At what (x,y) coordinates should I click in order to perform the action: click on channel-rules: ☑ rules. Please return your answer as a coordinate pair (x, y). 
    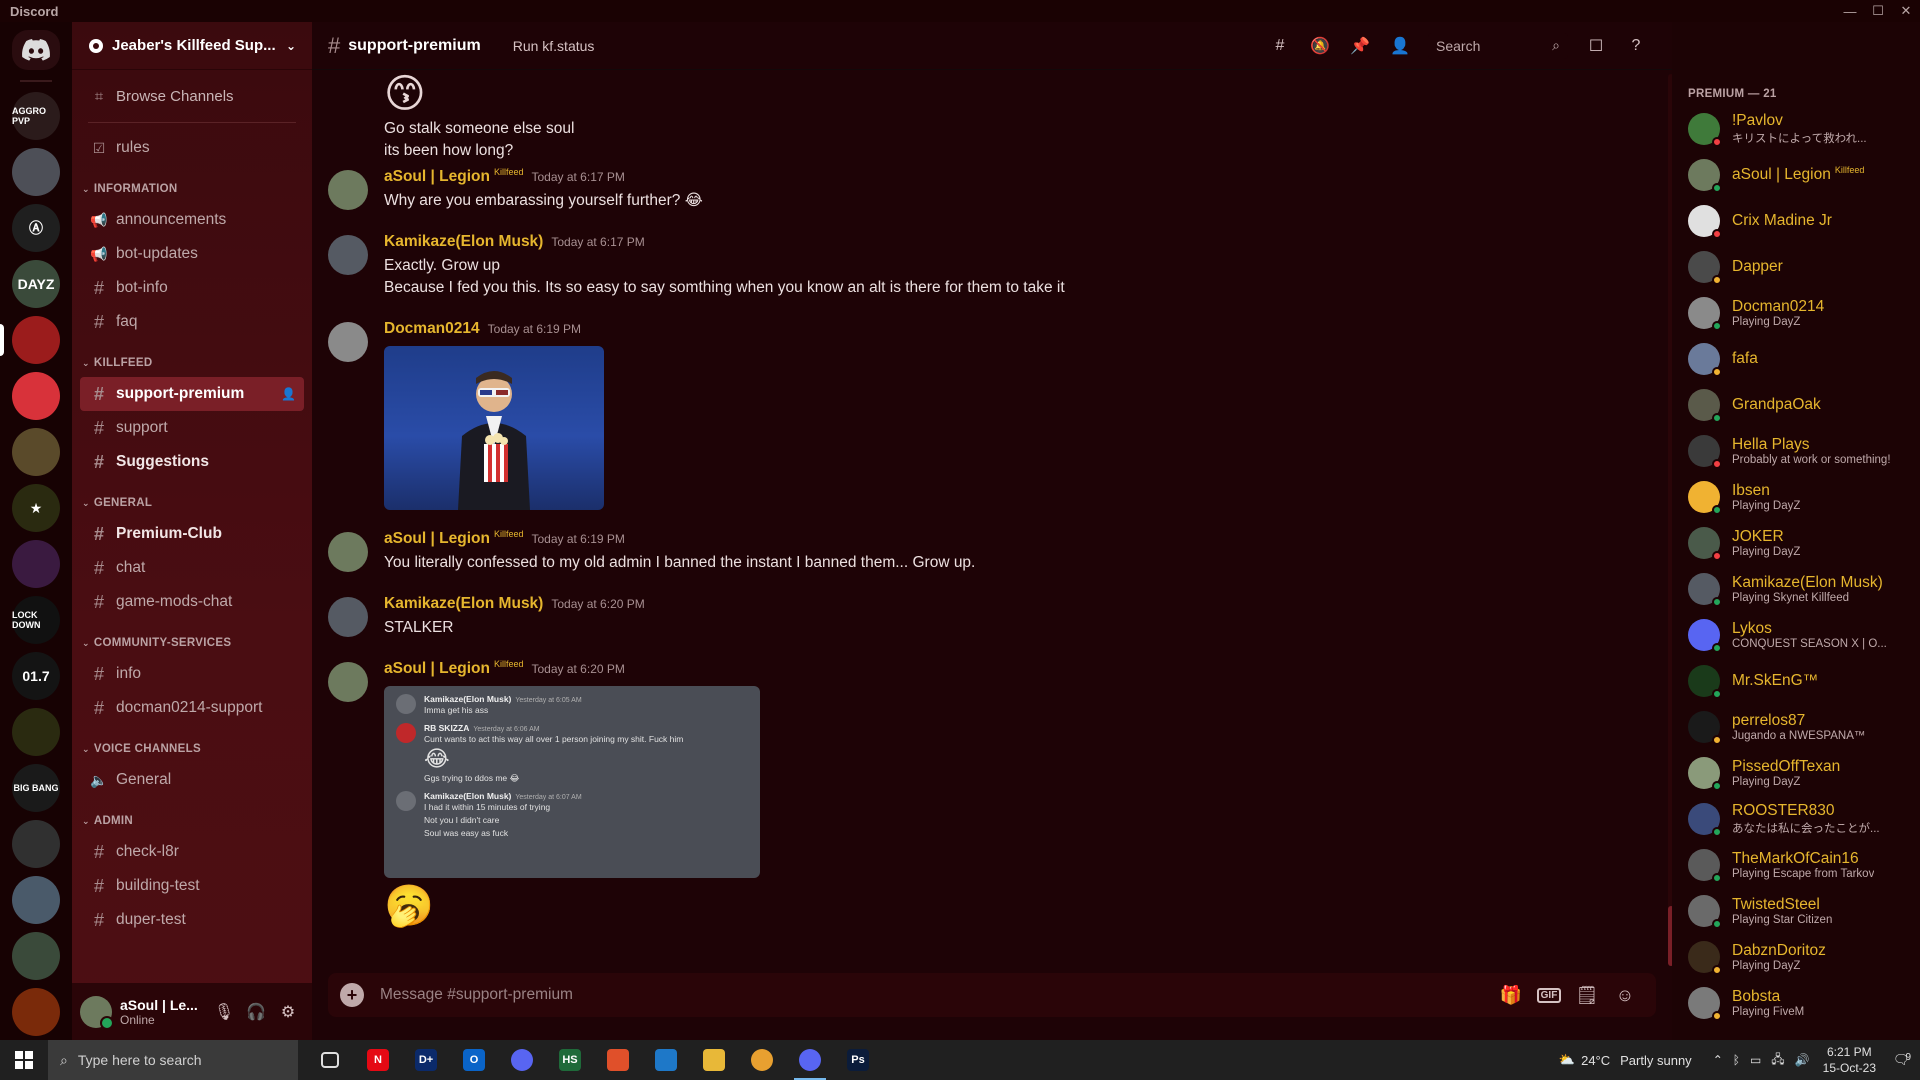
    Looking at the image, I should click on (192, 148).